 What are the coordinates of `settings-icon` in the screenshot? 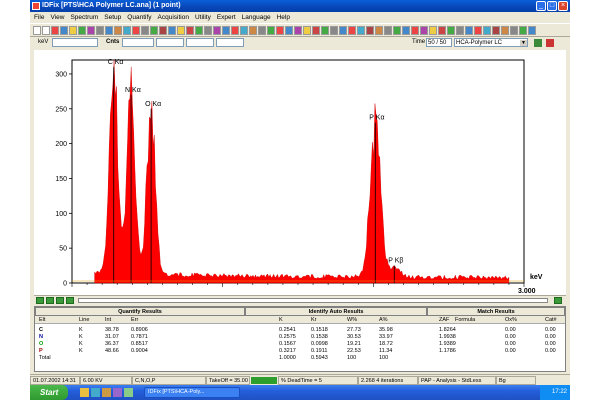 It's located at (538, 43).